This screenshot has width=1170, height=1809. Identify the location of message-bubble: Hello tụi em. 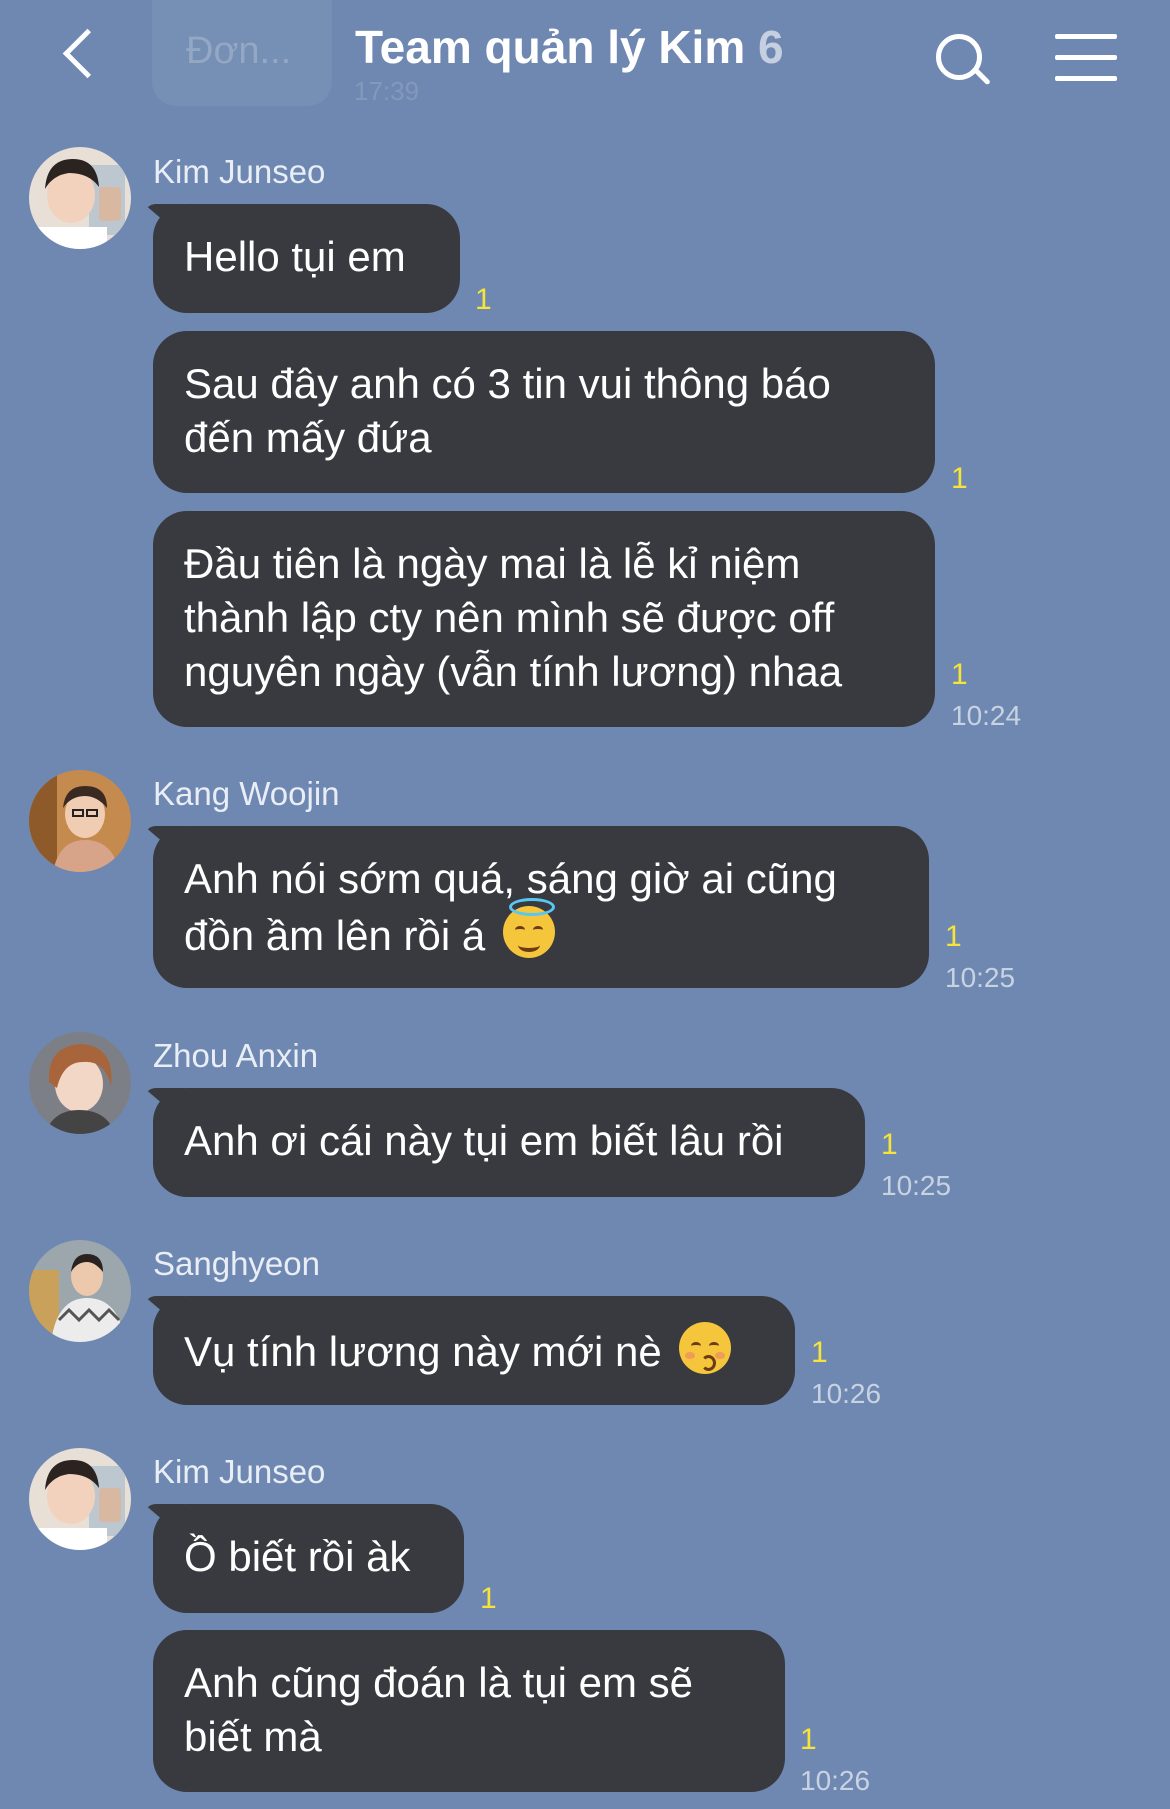
(306, 258).